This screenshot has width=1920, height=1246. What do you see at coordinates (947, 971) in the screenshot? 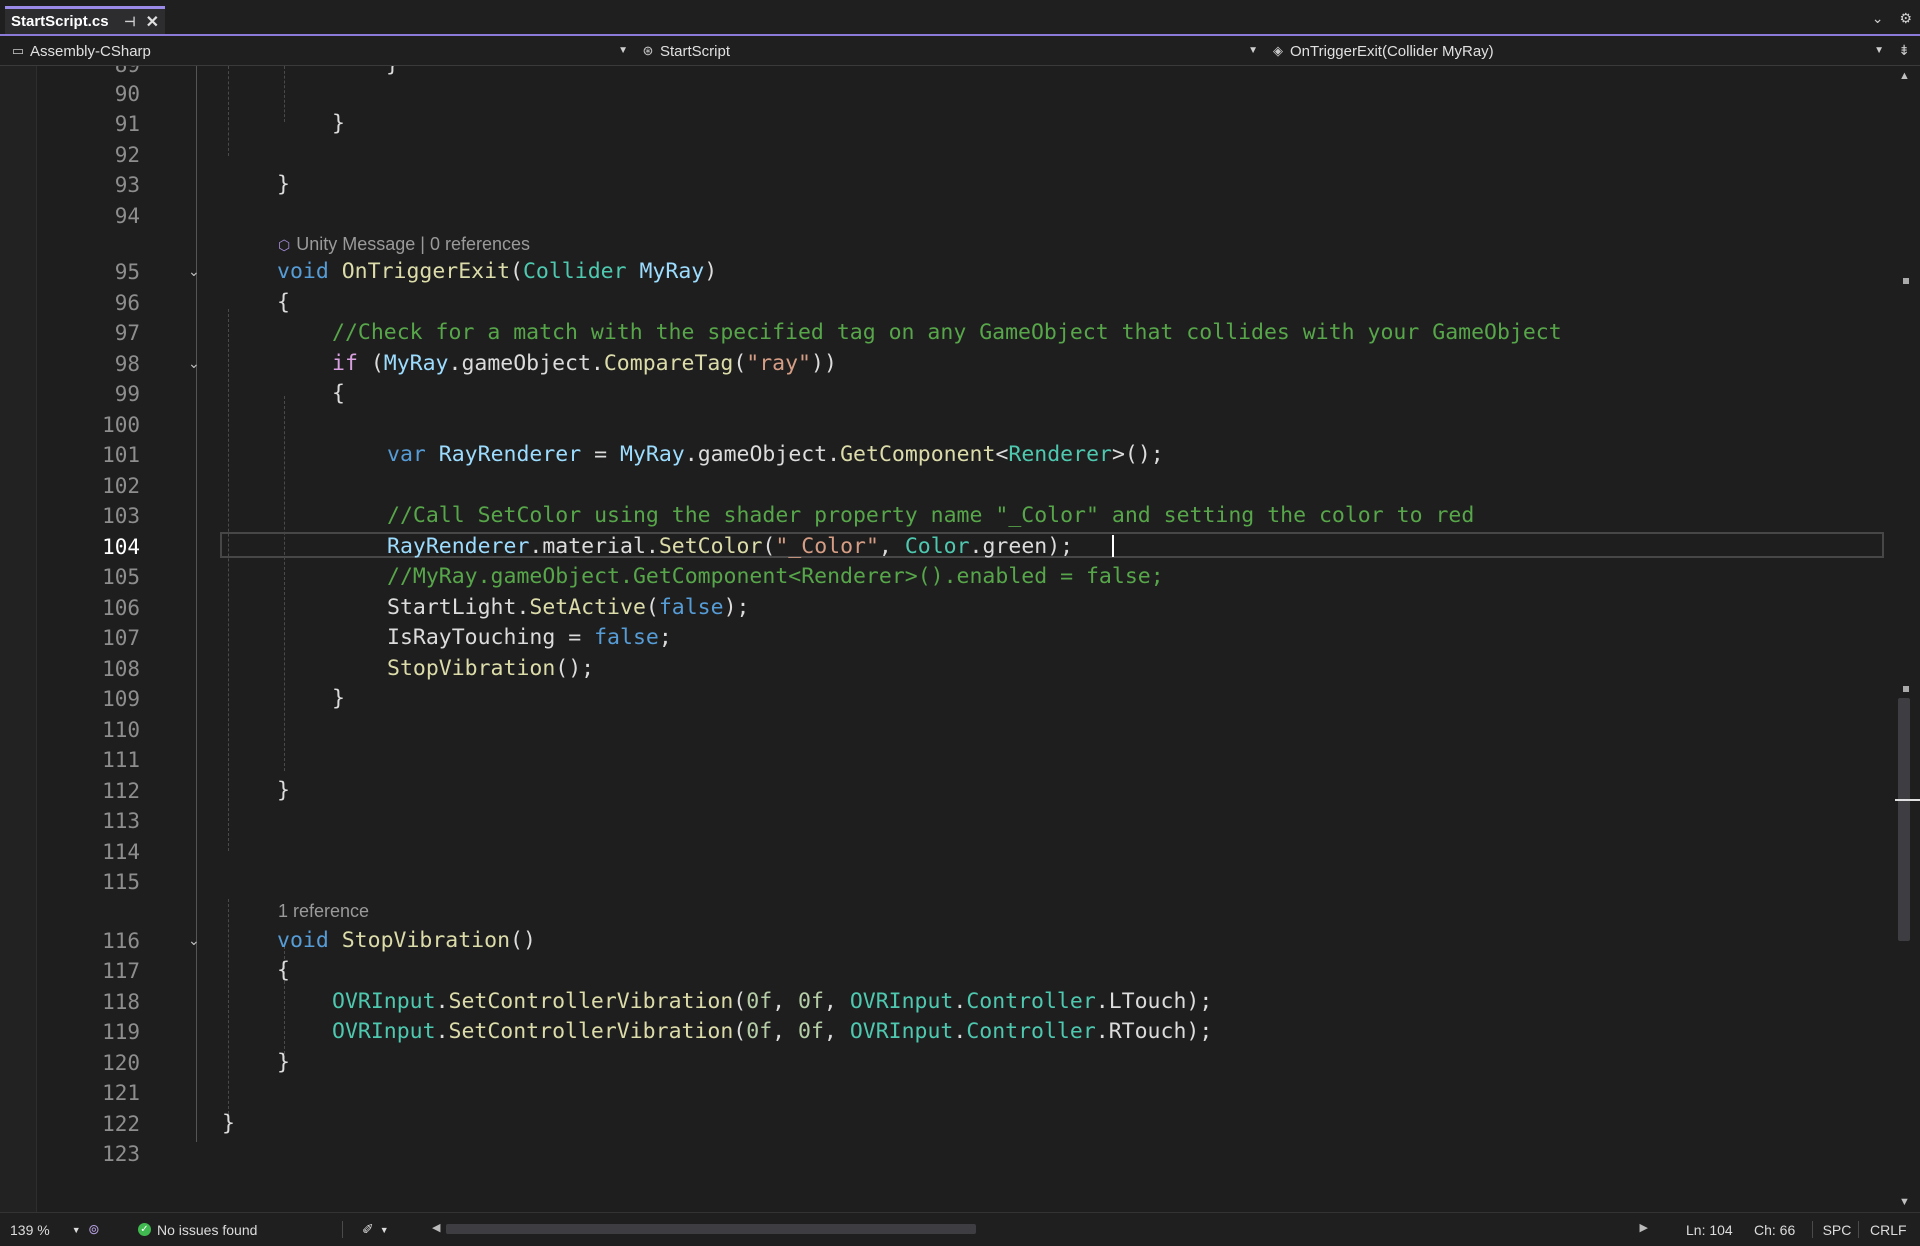
I see `code-line: 117 {` at bounding box center [947, 971].